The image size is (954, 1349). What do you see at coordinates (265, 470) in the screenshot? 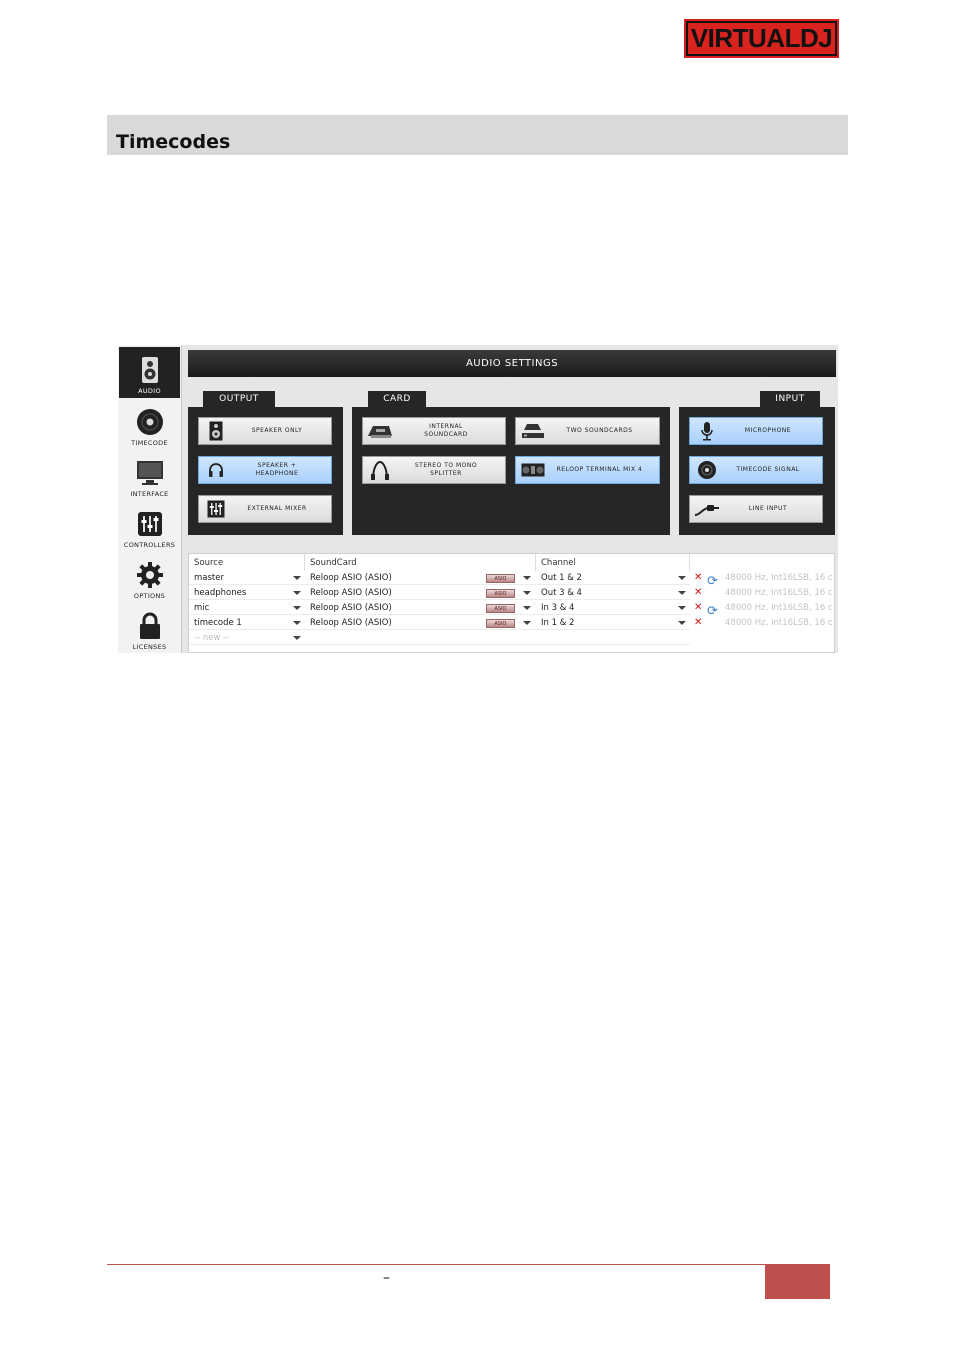
I see `speaker-headphone-button: SPEAKER + HEADPHONE` at bounding box center [265, 470].